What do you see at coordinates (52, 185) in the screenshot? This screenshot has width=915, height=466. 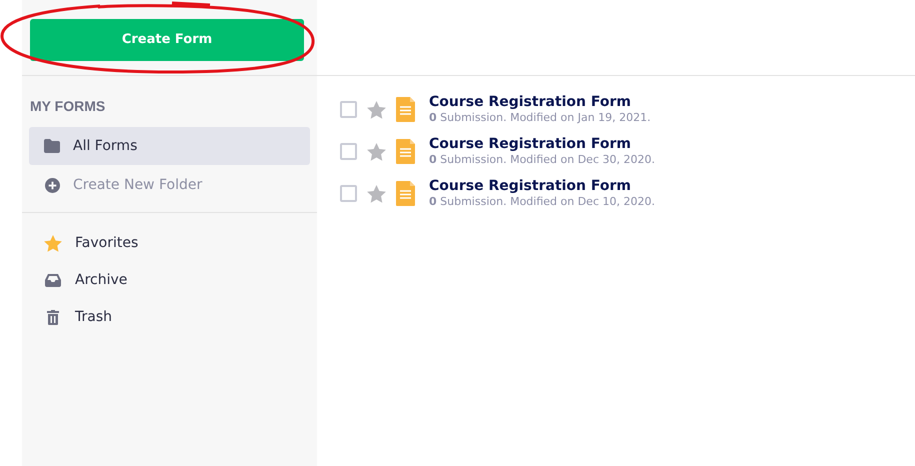 I see `plus-circle-icon` at bounding box center [52, 185].